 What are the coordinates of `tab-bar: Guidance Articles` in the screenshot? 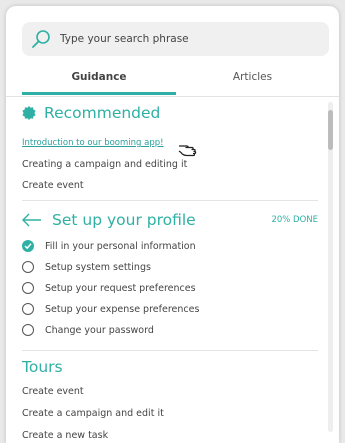 It's located at (172, 80).